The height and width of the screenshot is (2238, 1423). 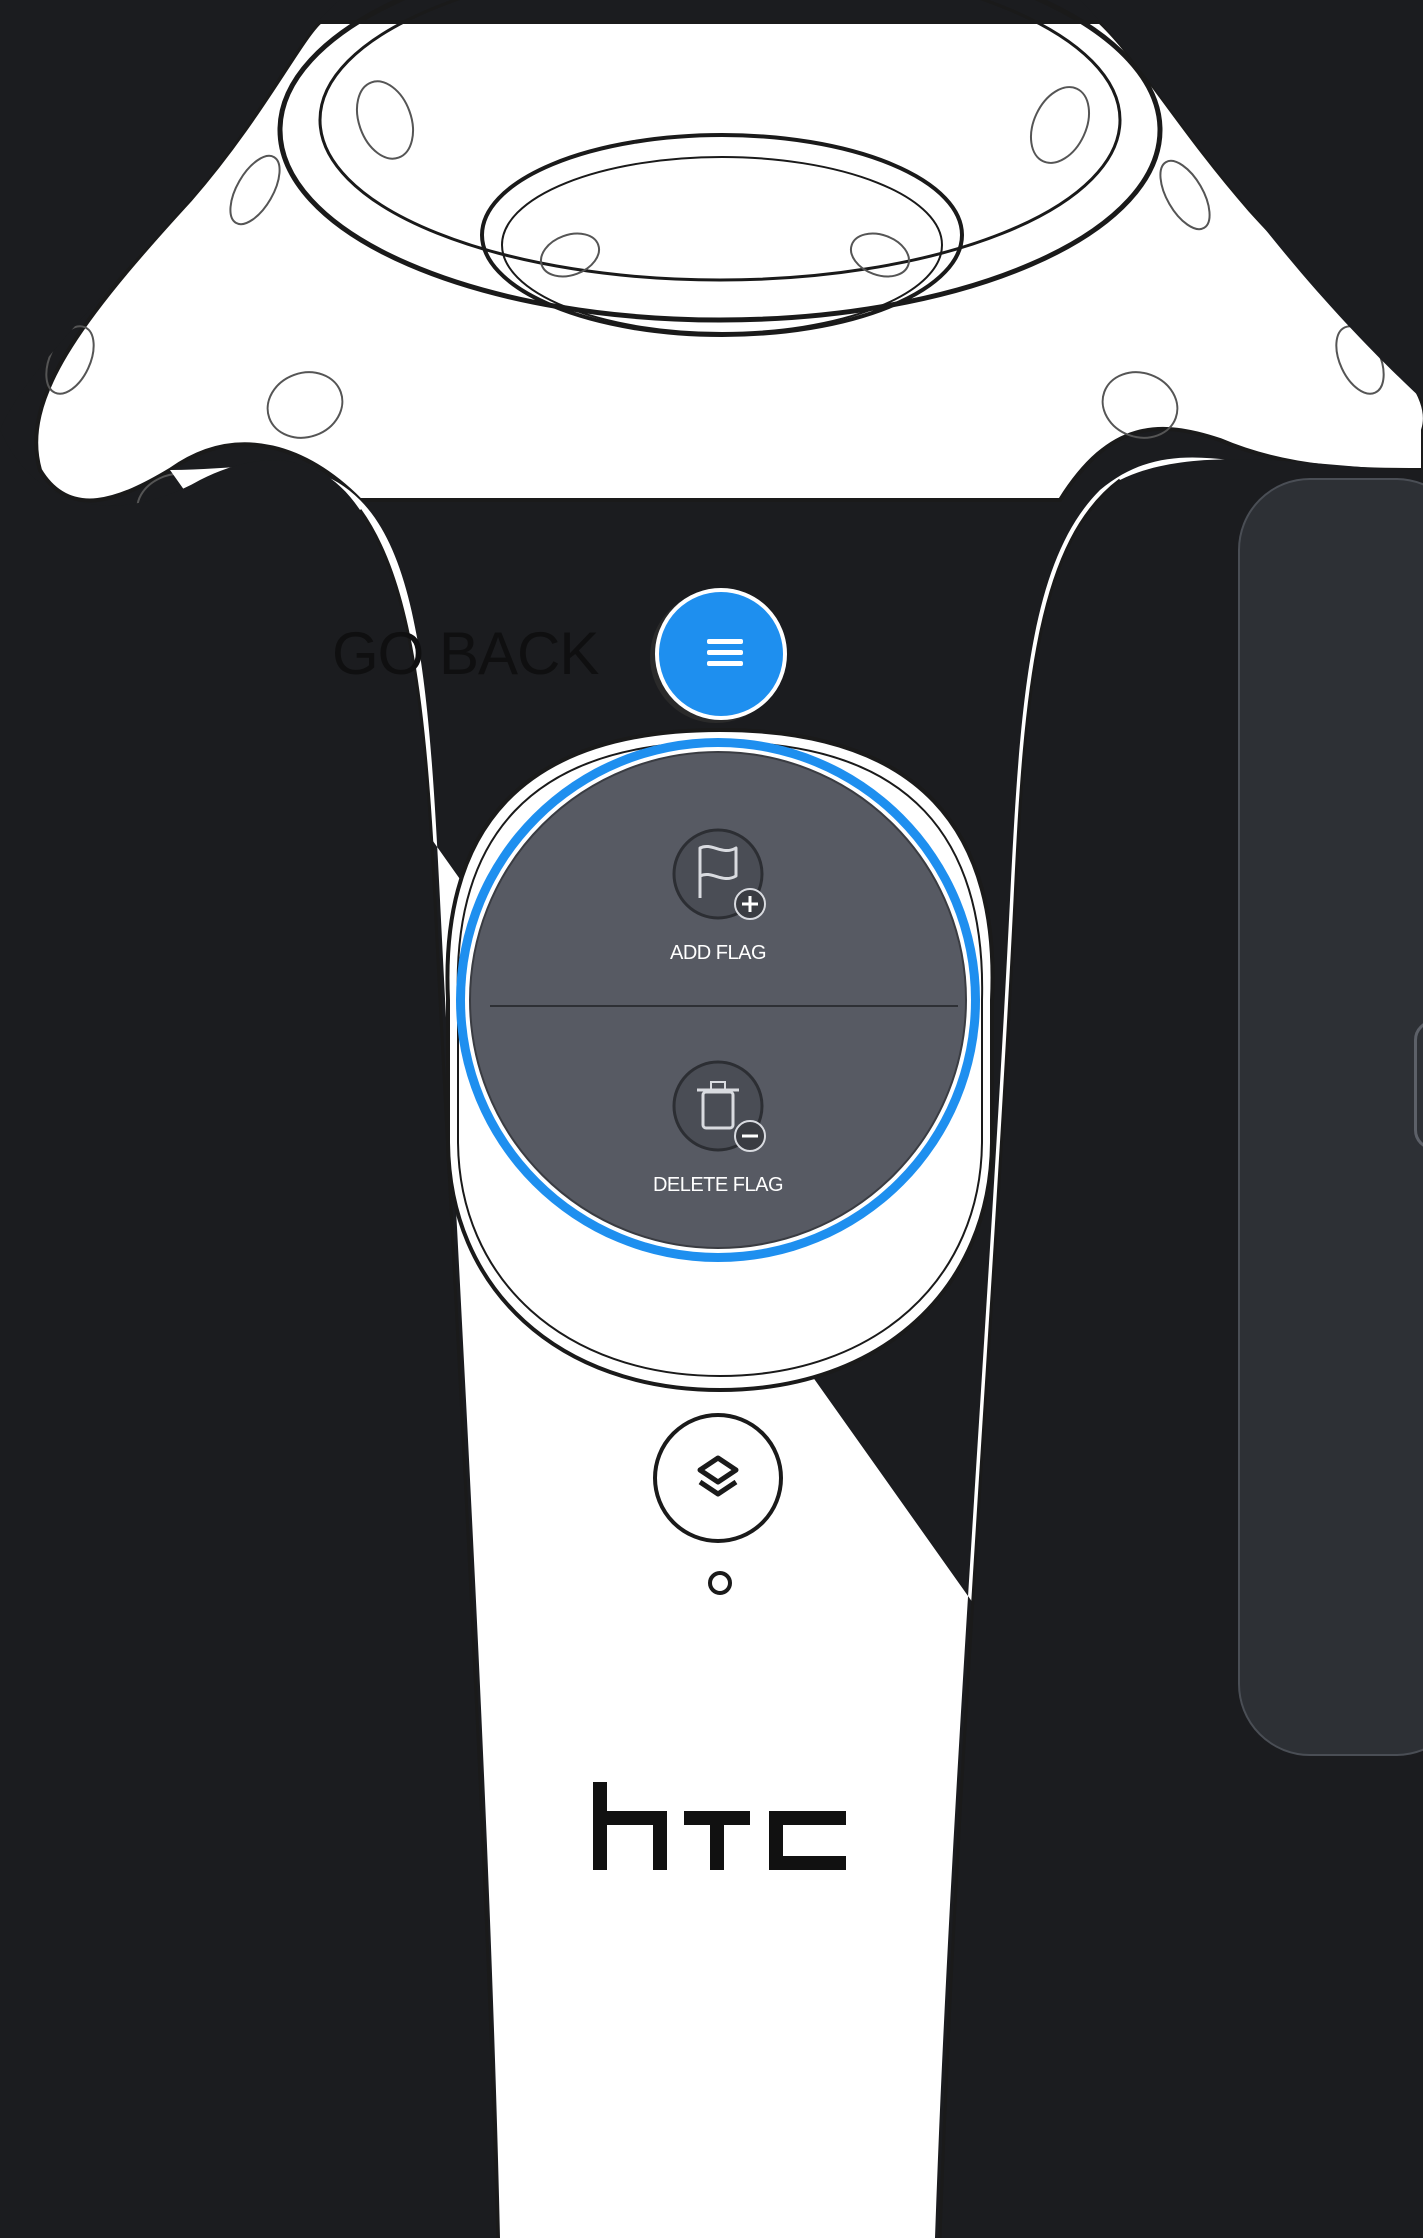 I want to click on side-panel, so click(x=1330, y=1117).